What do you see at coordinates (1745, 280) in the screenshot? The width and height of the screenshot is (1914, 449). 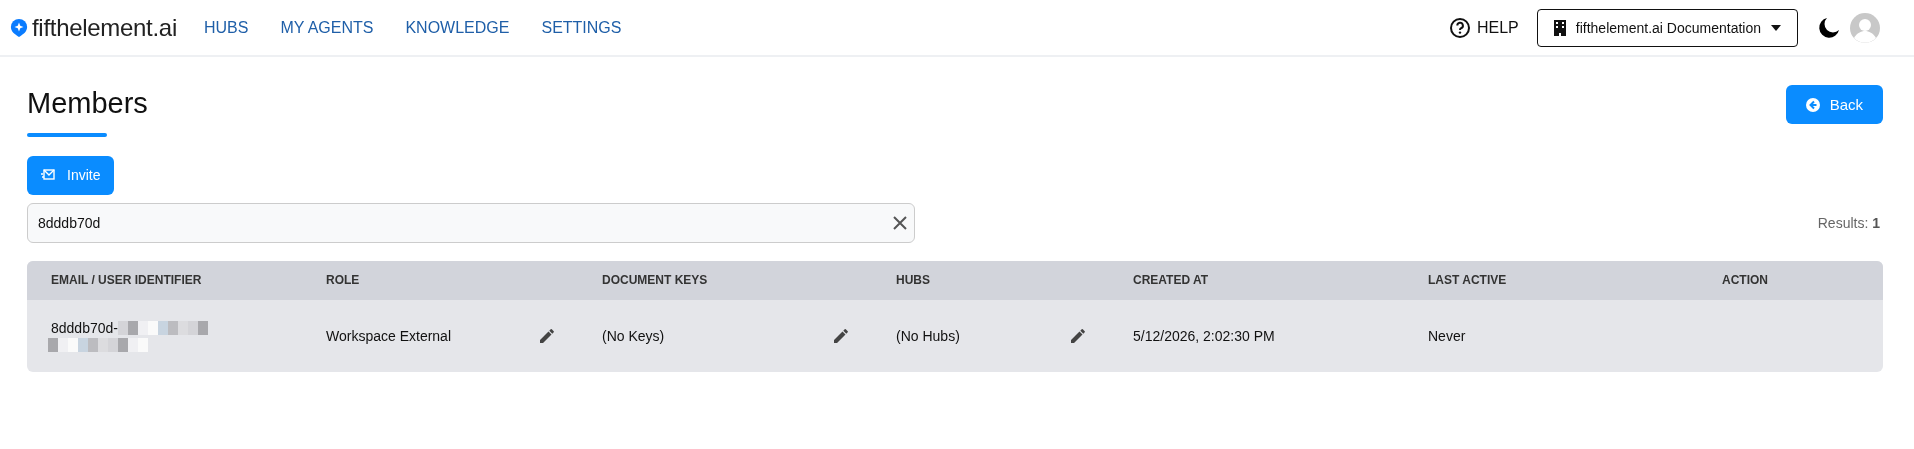 I see `column-header: ACTION` at bounding box center [1745, 280].